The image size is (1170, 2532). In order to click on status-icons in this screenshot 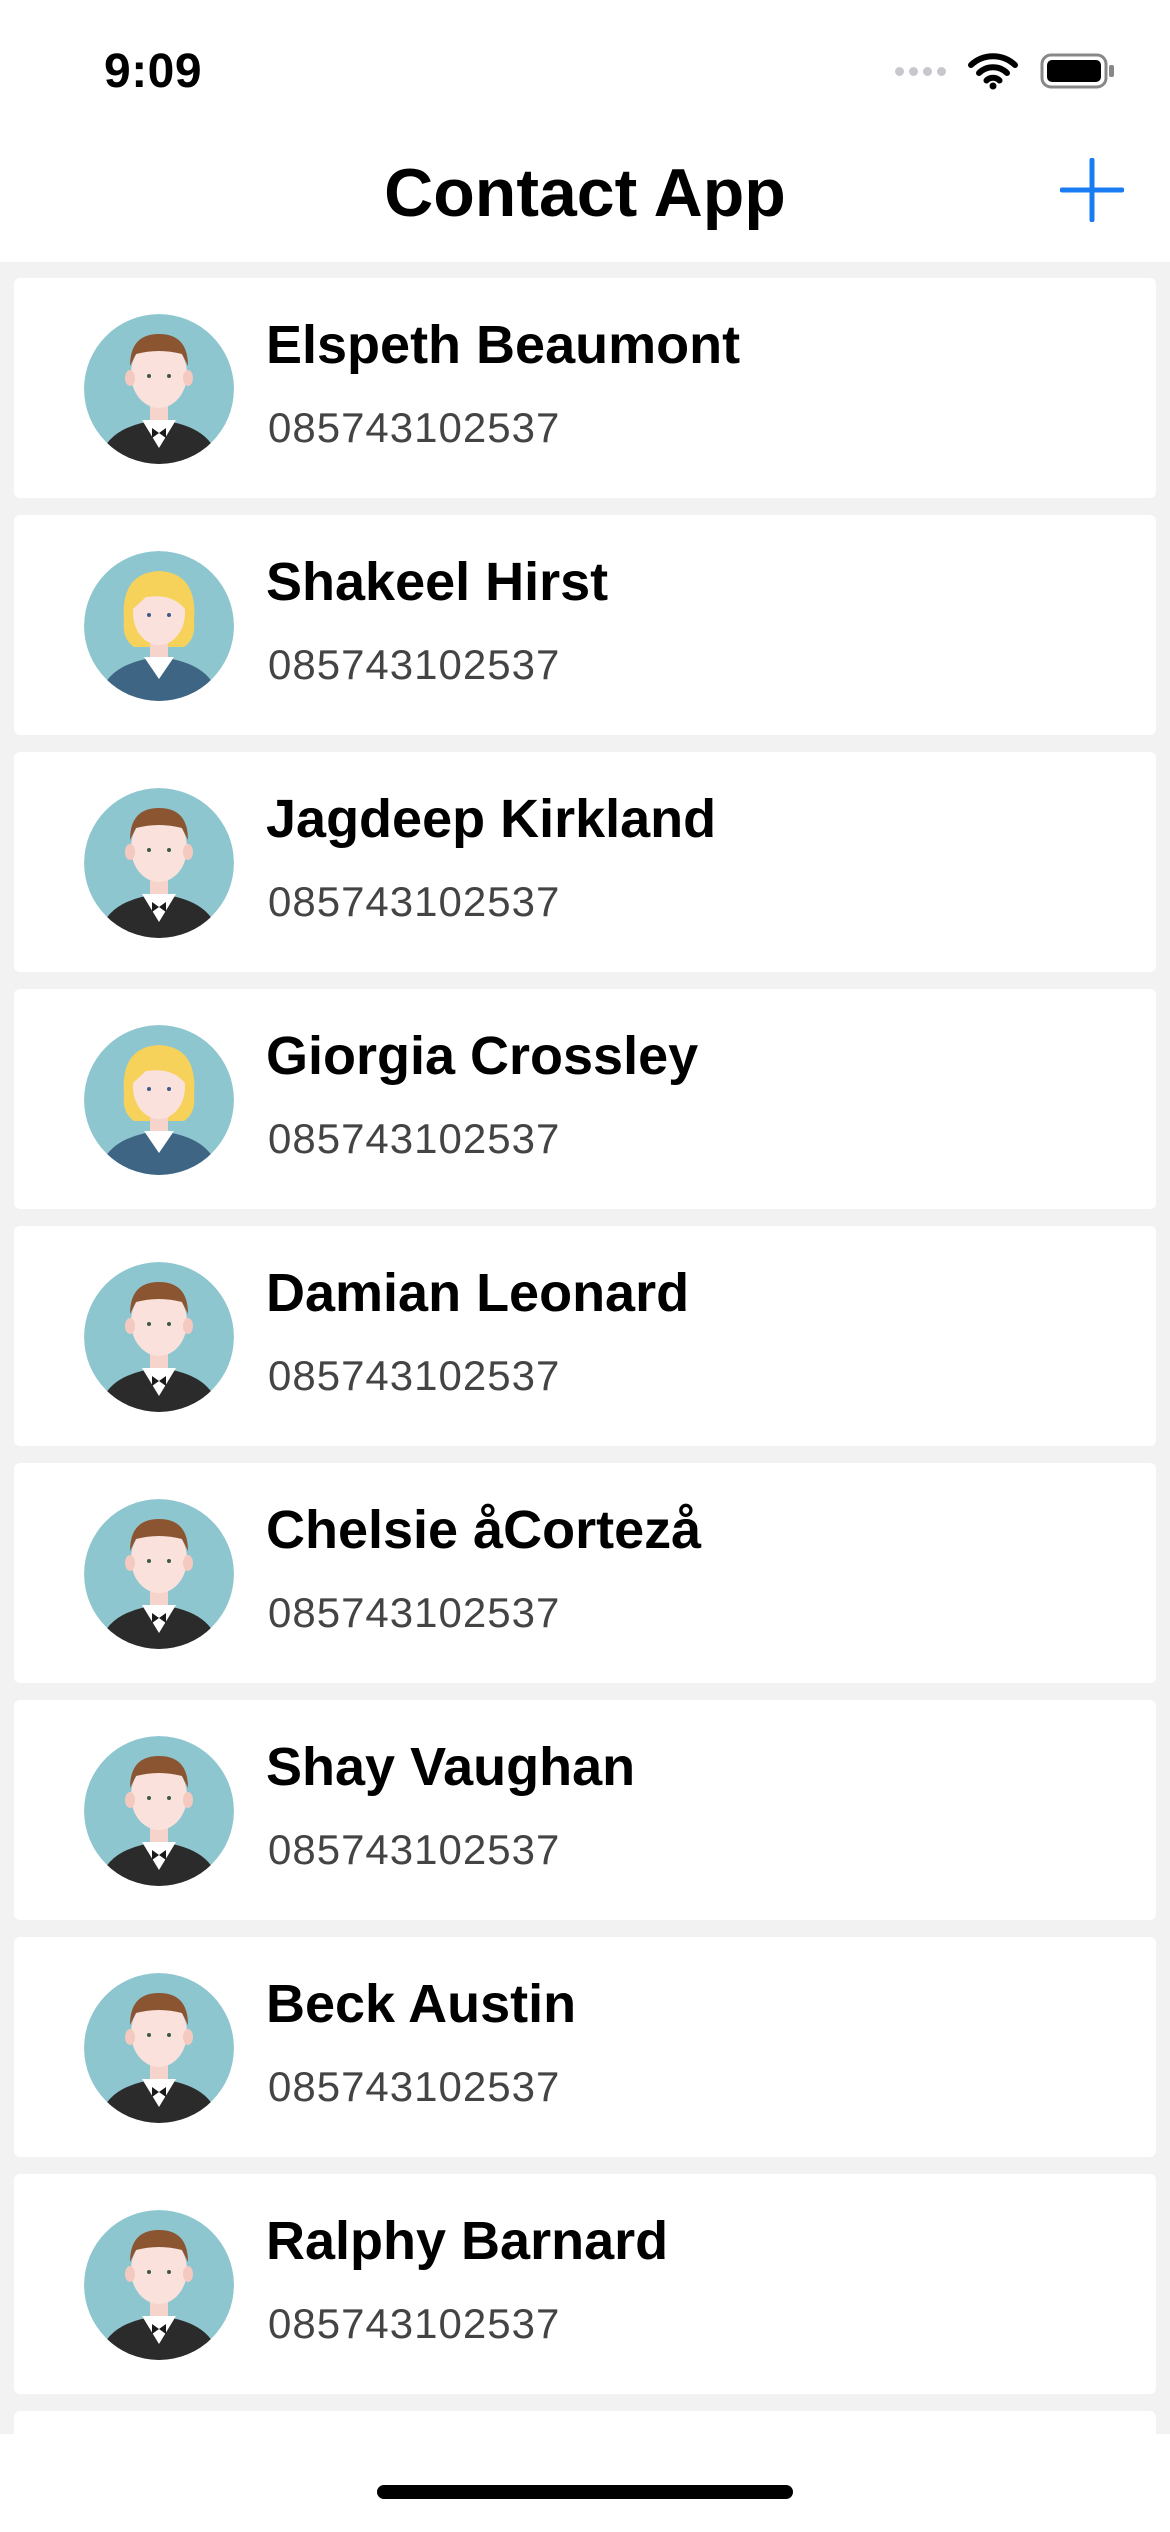, I will do `click(1005, 71)`.